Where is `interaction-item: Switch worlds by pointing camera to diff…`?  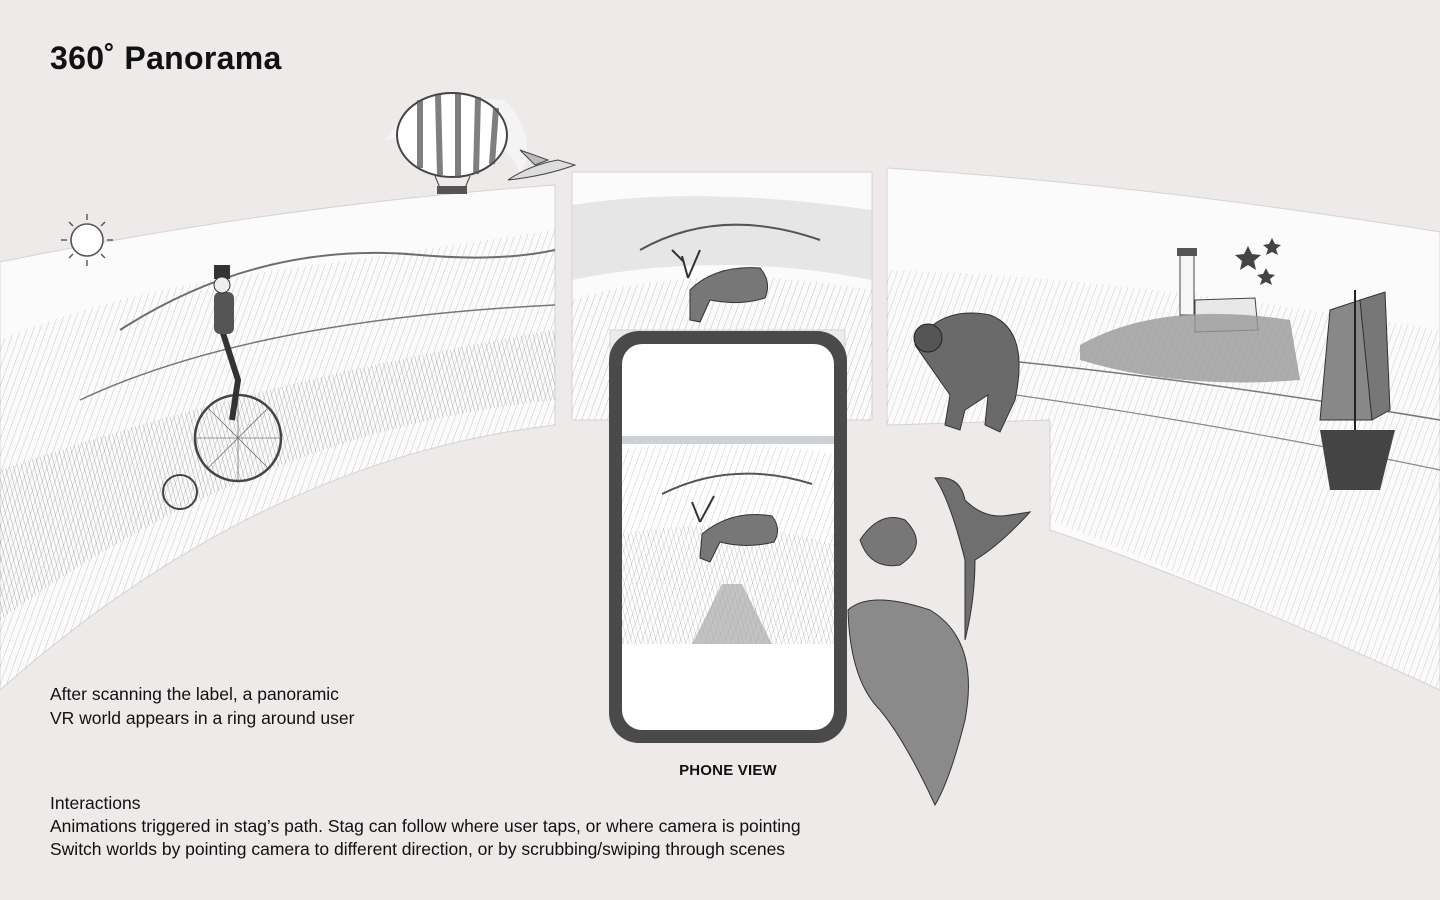 interaction-item: Switch worlds by pointing camera to diff… is located at coordinates (418, 849).